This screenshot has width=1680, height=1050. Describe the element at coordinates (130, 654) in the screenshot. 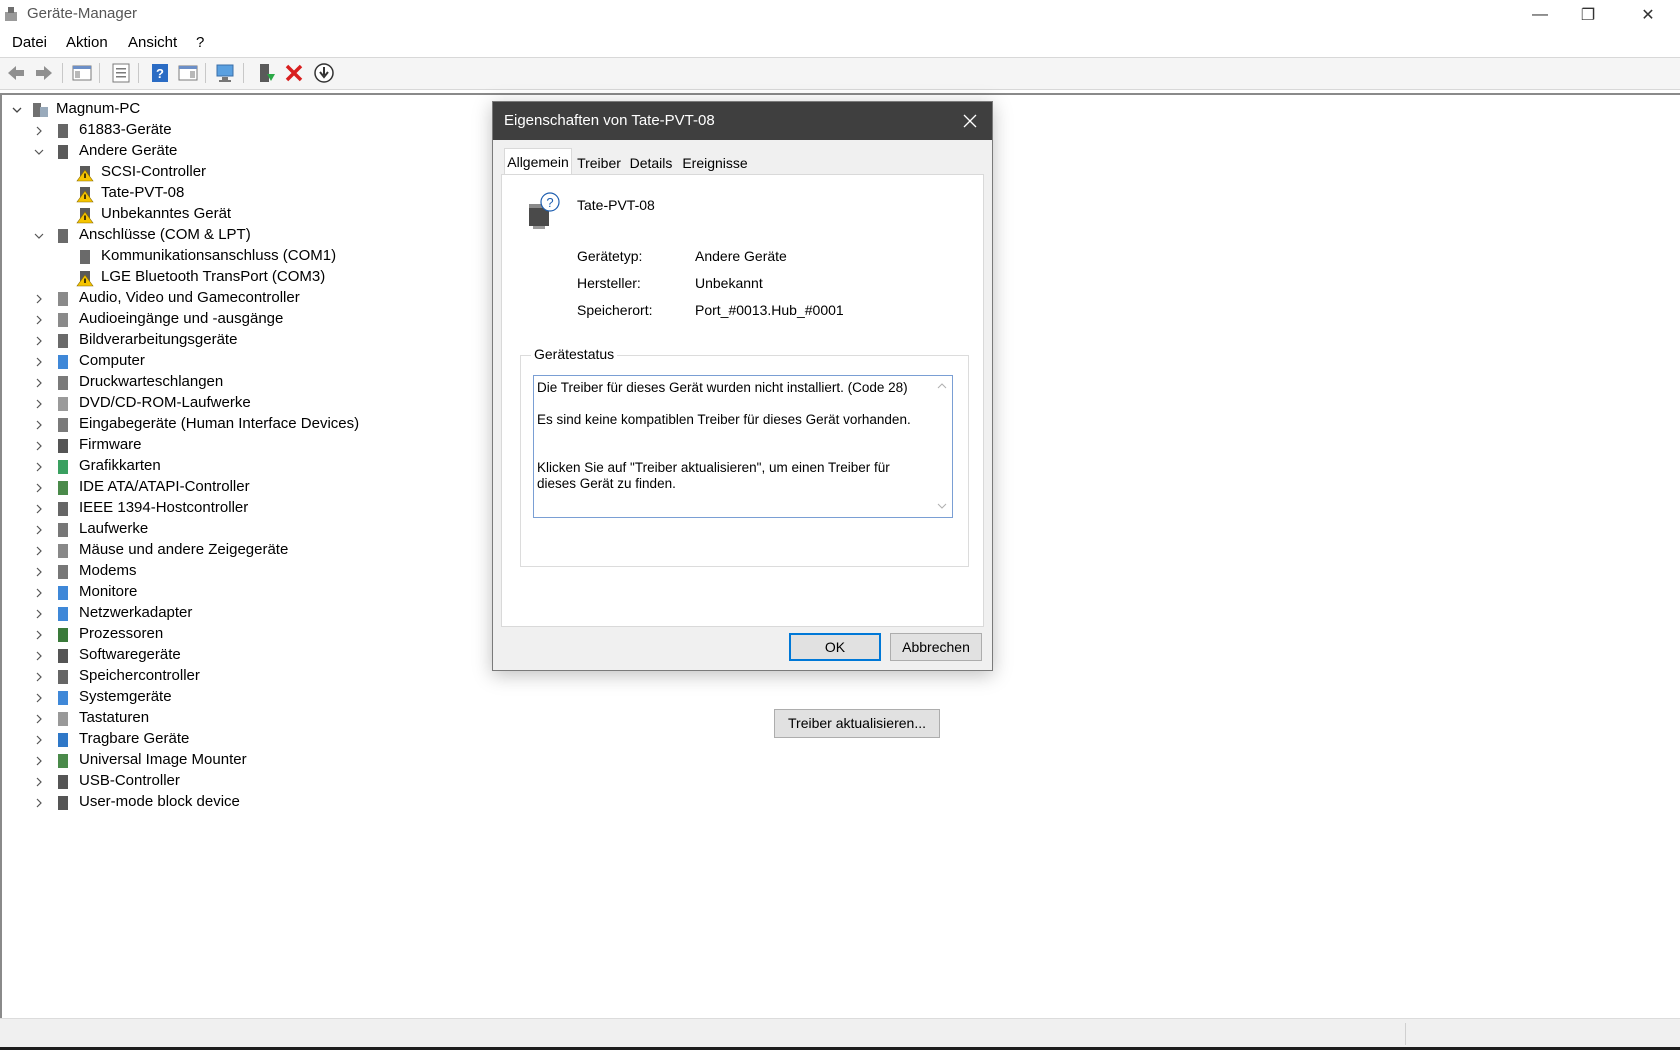

I see `tree-item-label: Softwaregeräte` at that location.